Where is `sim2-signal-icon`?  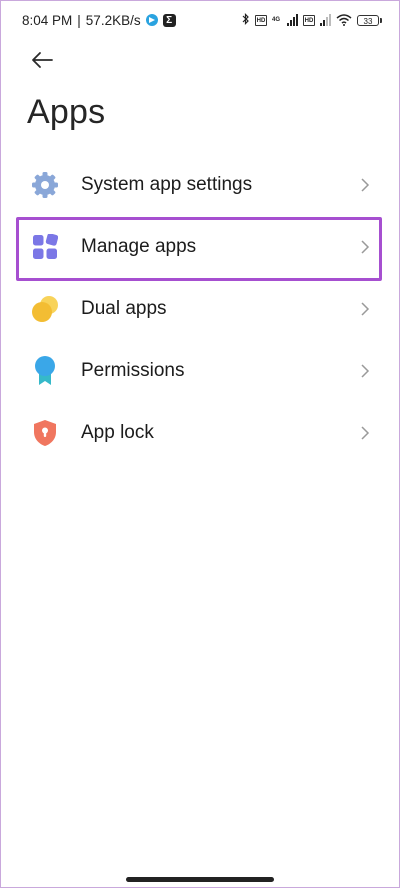
sim2-signal-icon is located at coordinates (325, 20).